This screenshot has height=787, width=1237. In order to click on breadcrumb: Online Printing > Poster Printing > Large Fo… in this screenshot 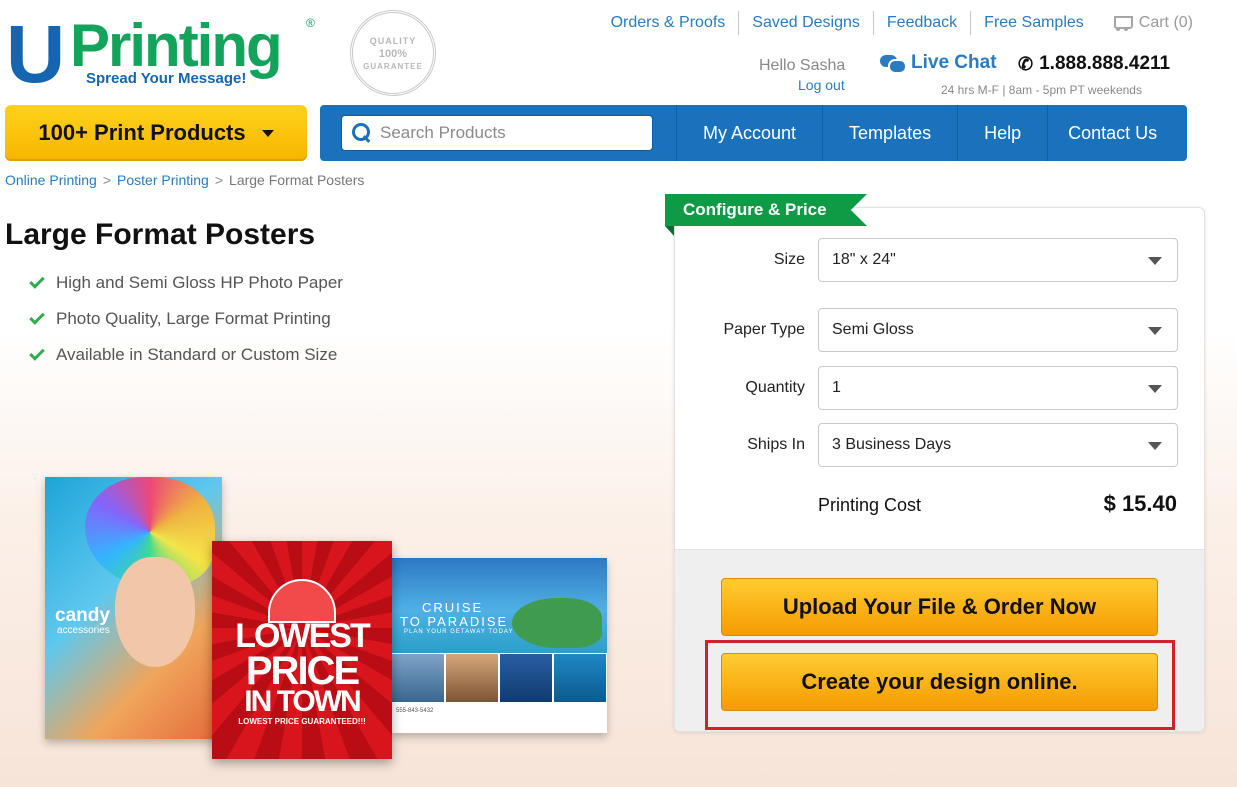, I will do `click(184, 180)`.